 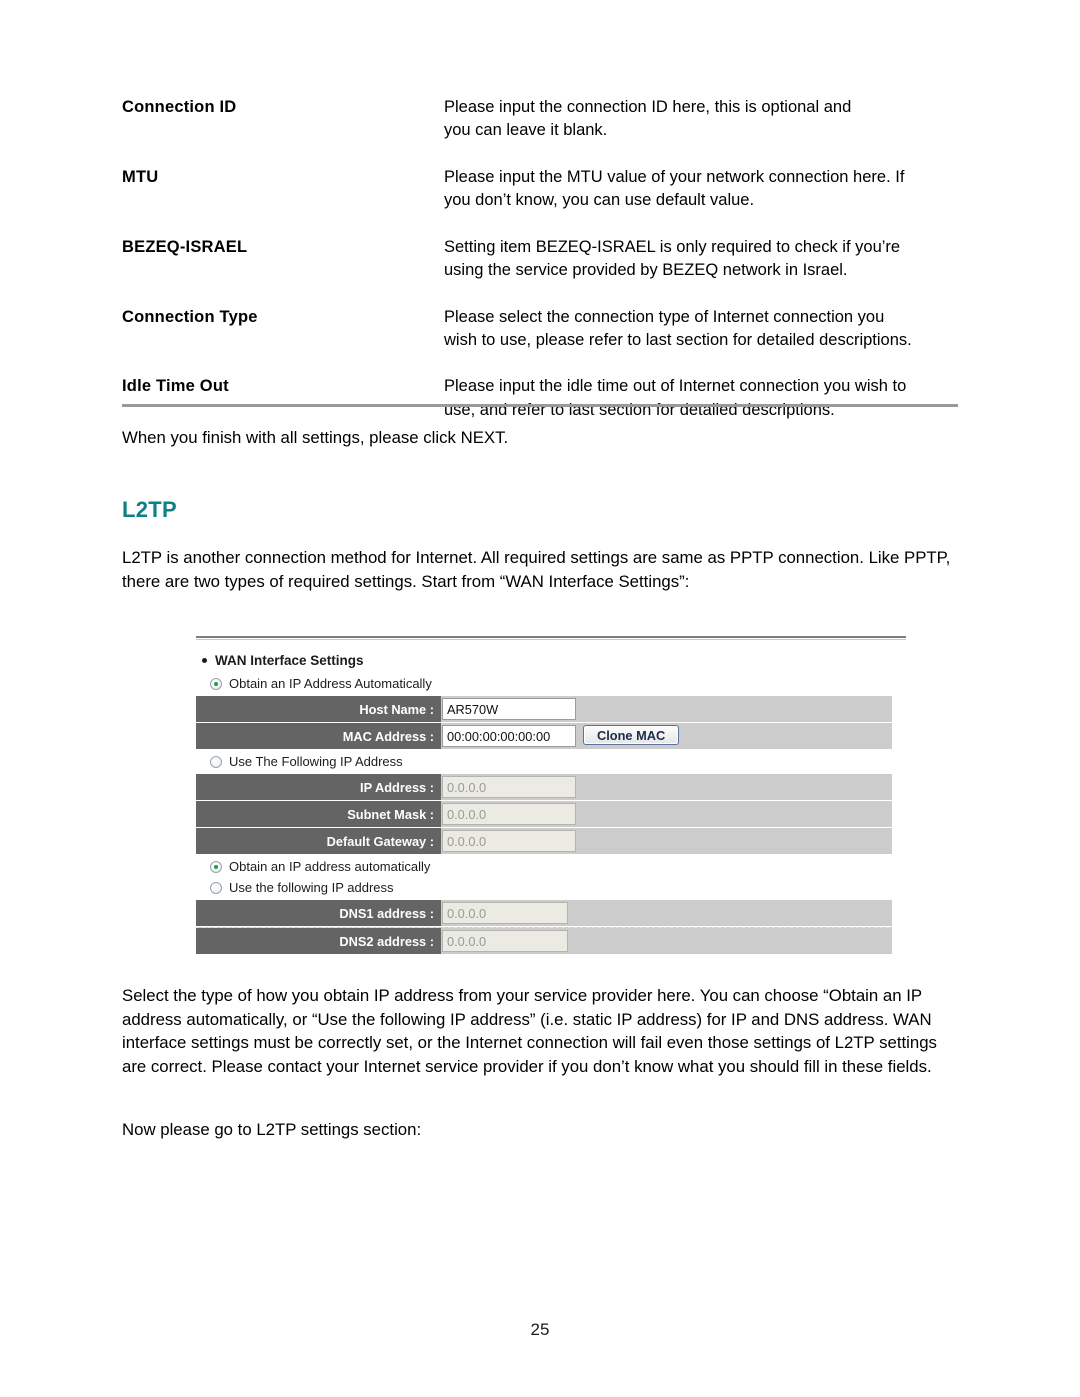 What do you see at coordinates (551, 637) in the screenshot?
I see `screenshot-top-rule` at bounding box center [551, 637].